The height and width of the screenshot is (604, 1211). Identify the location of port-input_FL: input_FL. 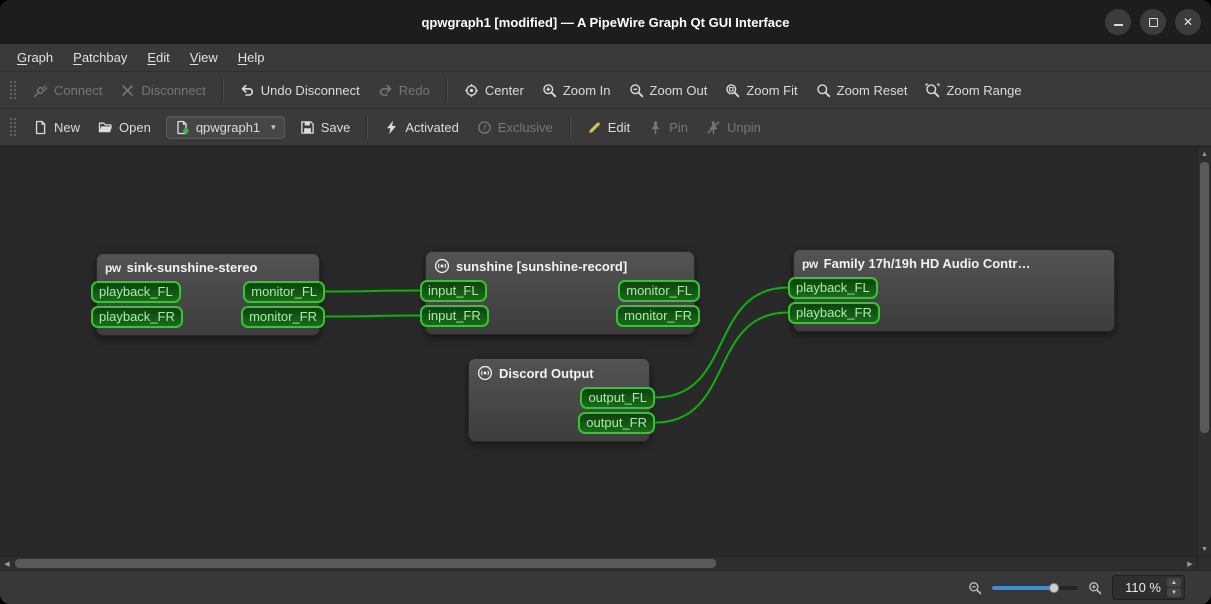
(453, 290).